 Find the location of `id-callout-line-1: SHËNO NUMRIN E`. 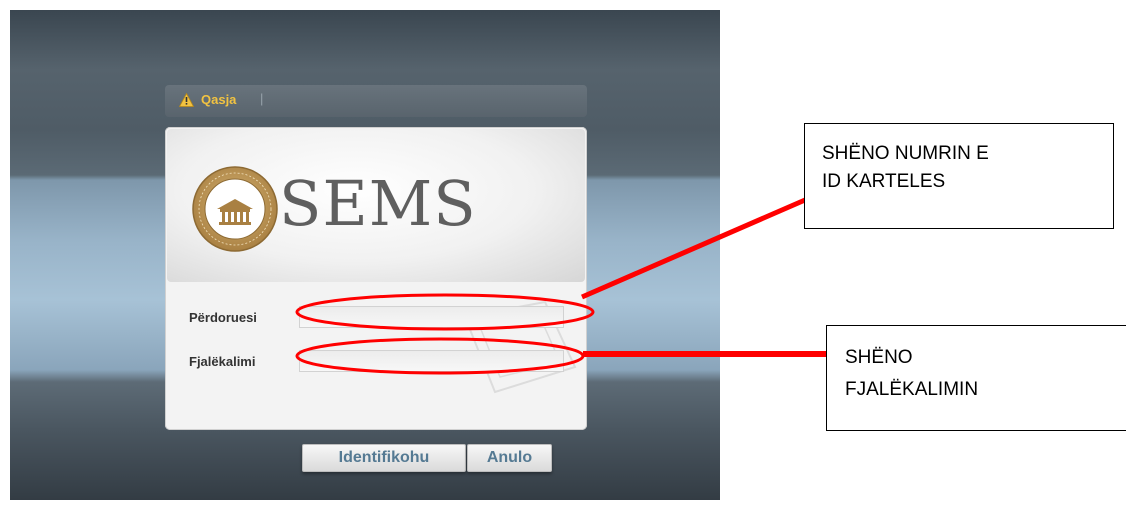

id-callout-line-1: SHËNO NUMRIN E is located at coordinates (905, 153).